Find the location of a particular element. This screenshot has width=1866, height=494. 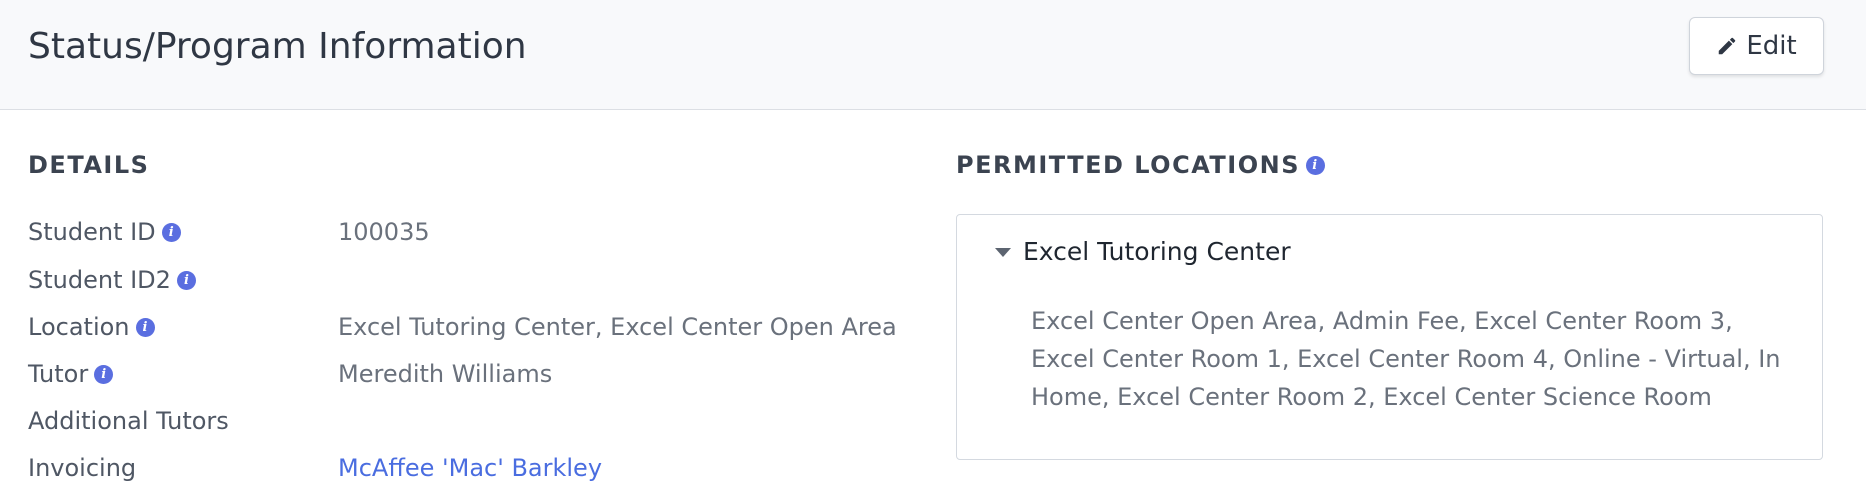

location-group-toggle: Excel Tutoring Center is located at coordinates (1143, 252).